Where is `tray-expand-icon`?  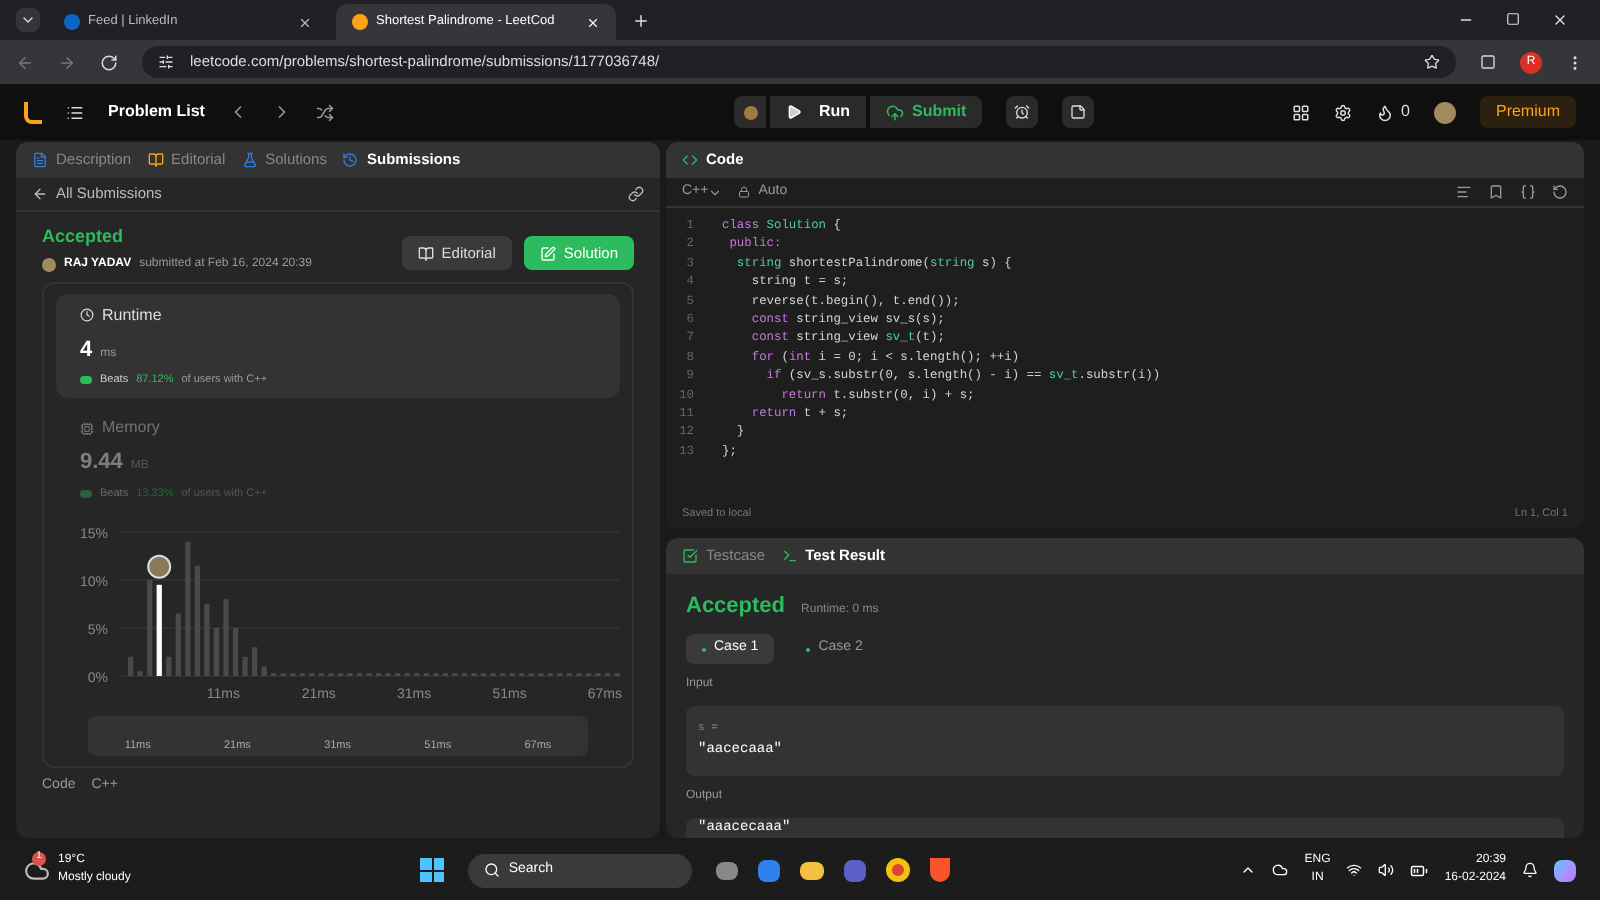 tray-expand-icon is located at coordinates (1248, 870).